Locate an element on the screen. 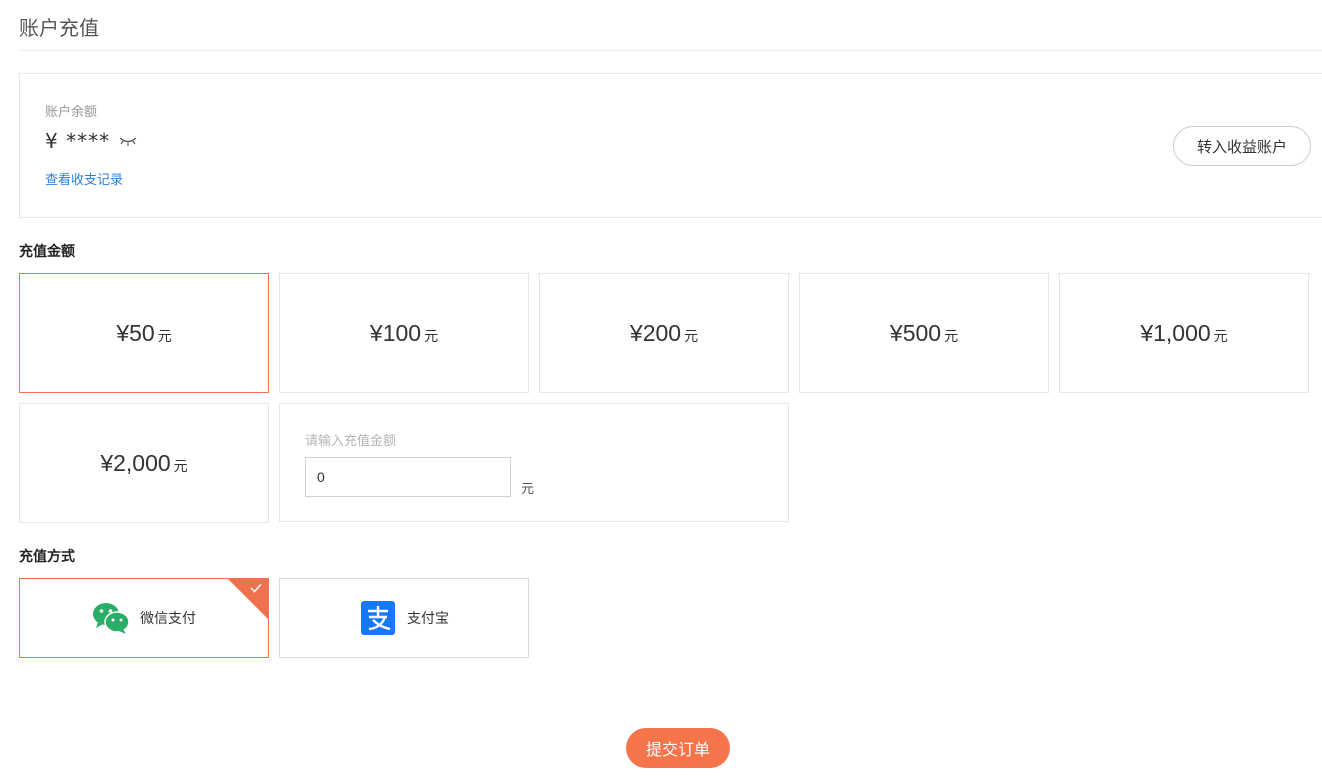 This screenshot has height=781, width=1322. custom-amount-unit: 元 is located at coordinates (528, 489).